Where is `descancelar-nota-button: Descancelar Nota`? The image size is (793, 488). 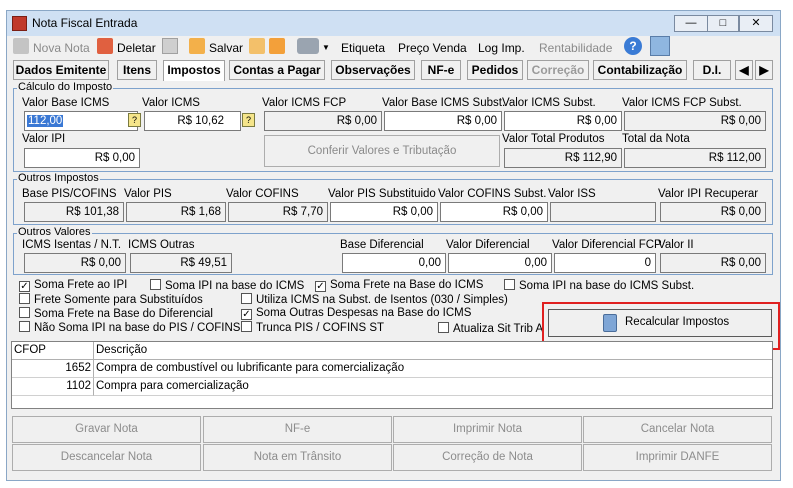 descancelar-nota-button: Descancelar Nota is located at coordinates (106, 457).